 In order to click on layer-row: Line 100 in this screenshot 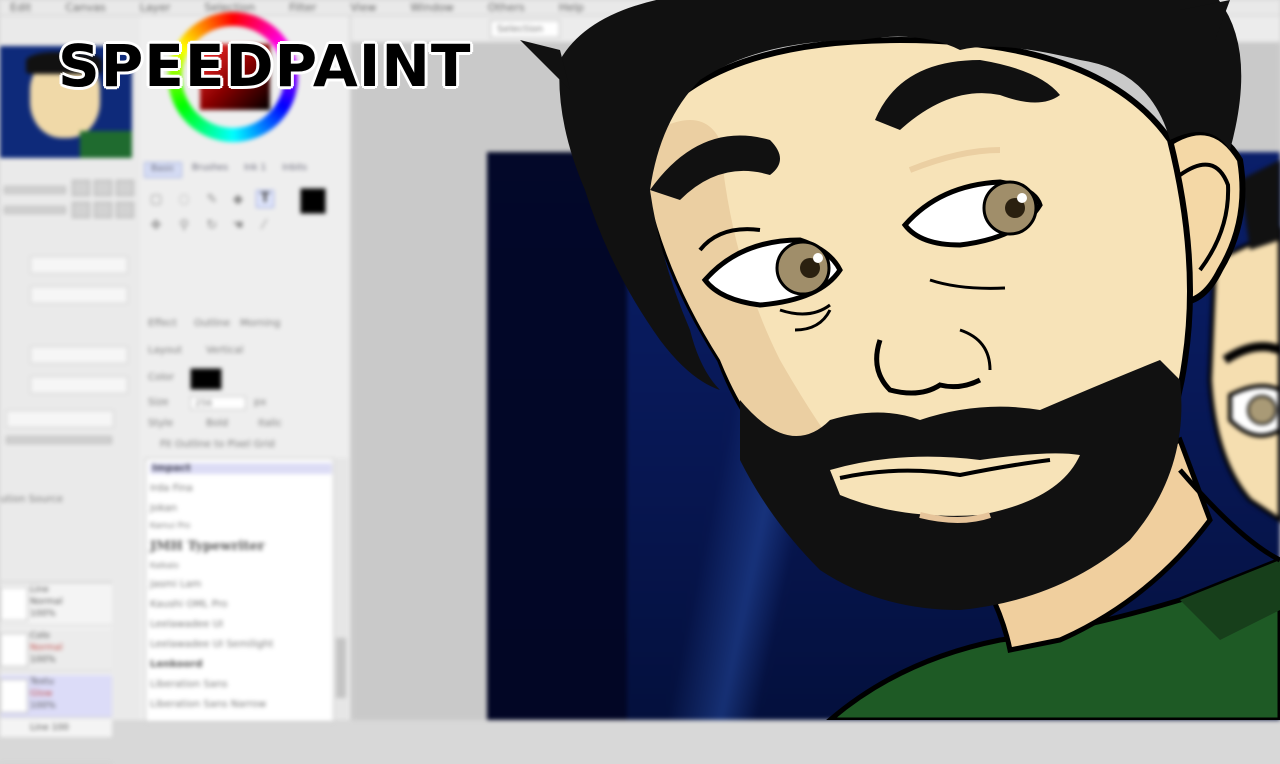, I will do `click(56, 742)`.